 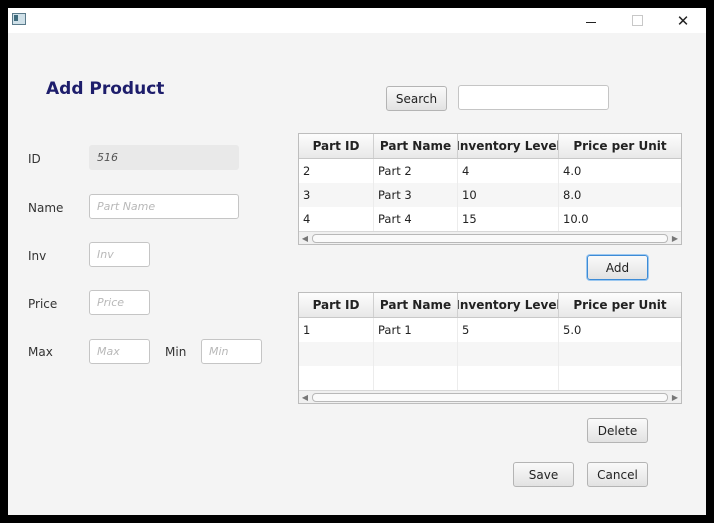 What do you see at coordinates (543, 474) in the screenshot?
I see `save-button: Save` at bounding box center [543, 474].